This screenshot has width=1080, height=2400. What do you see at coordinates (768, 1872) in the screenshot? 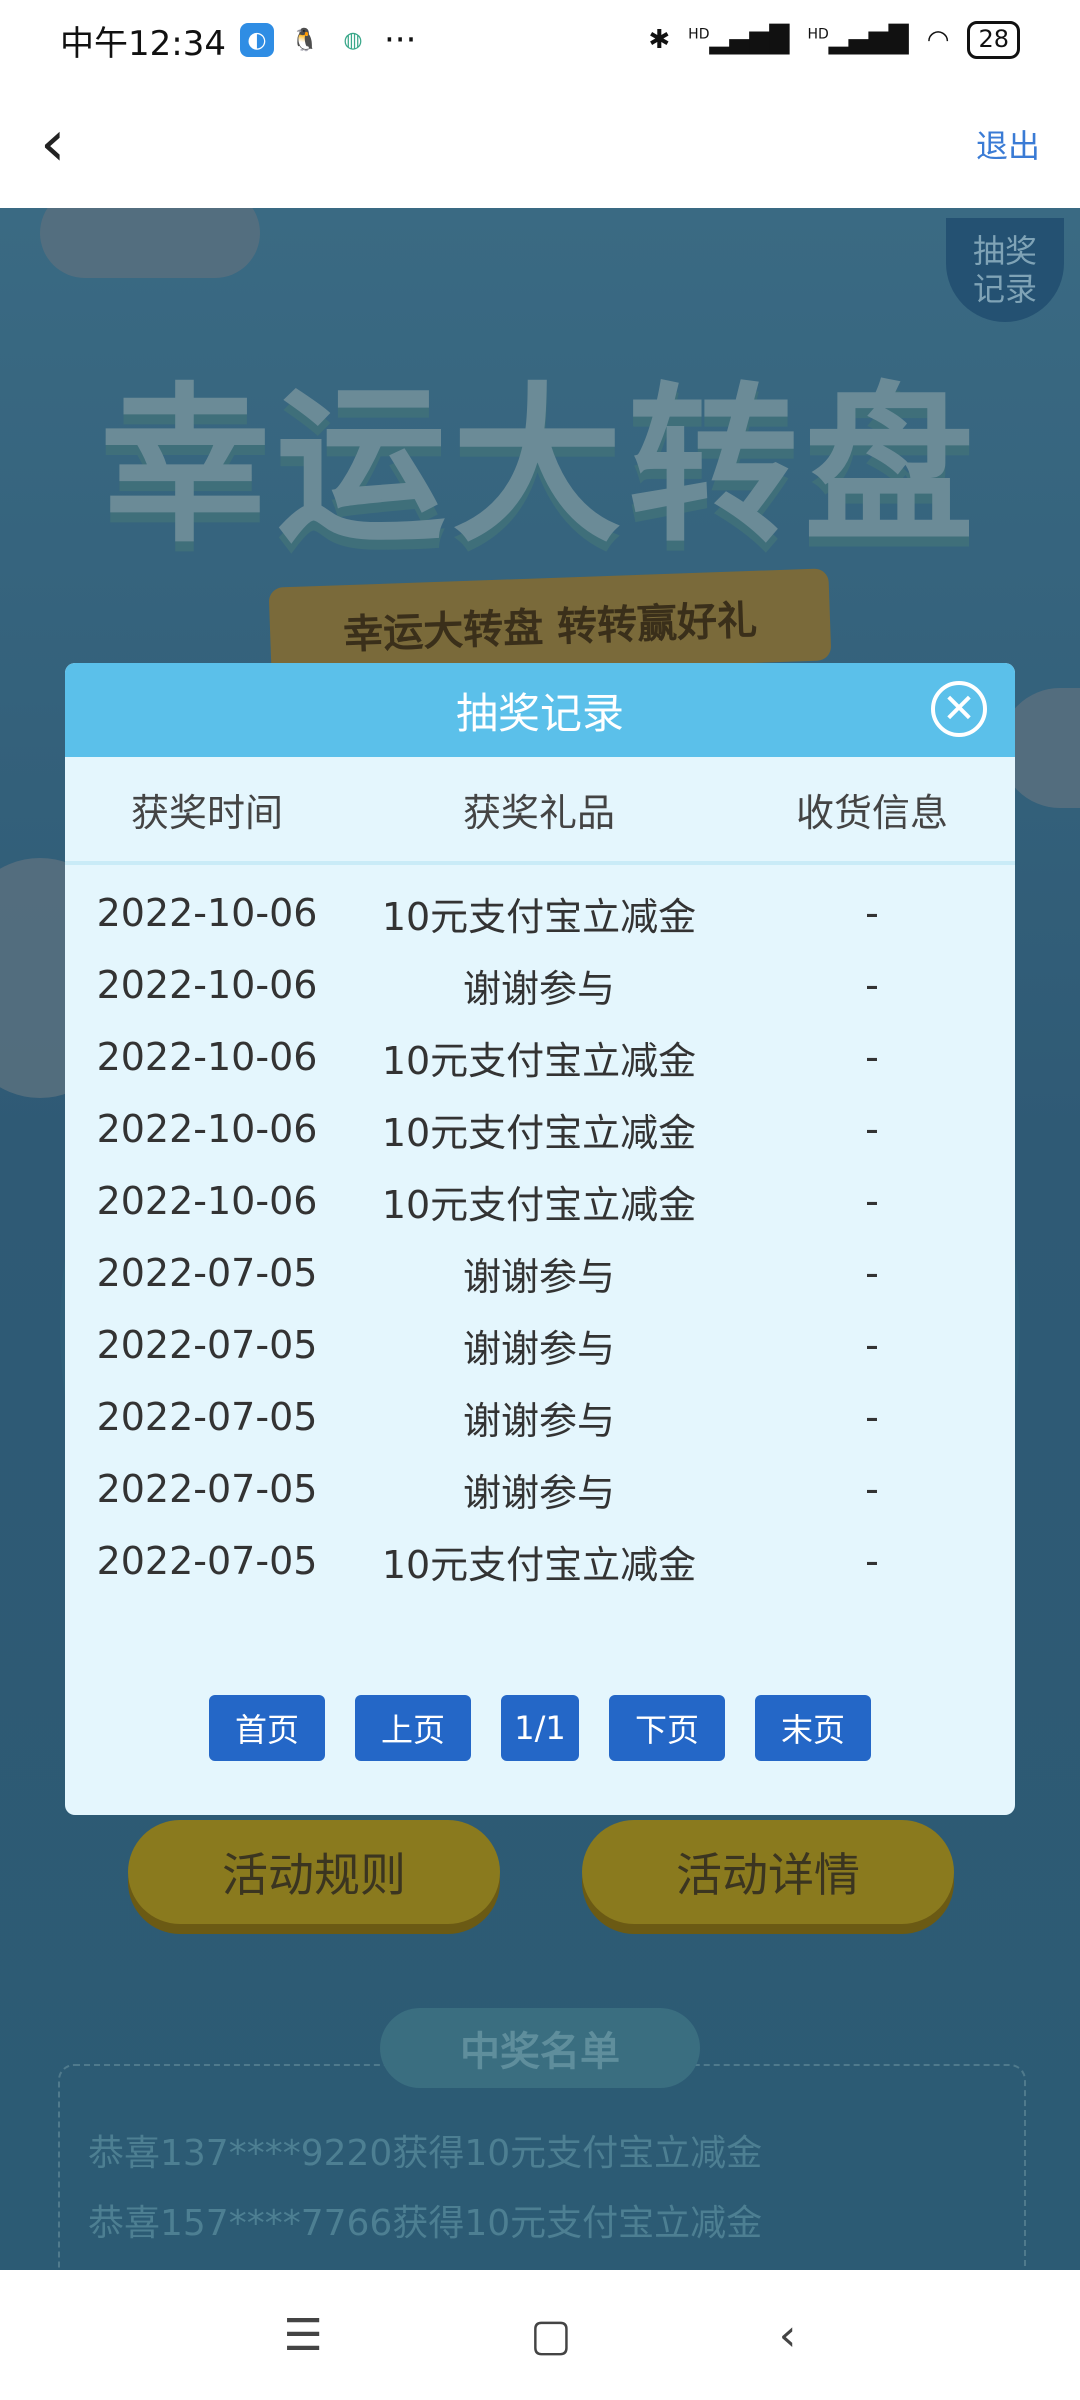
I see `activity-details-button: 活动详情` at bounding box center [768, 1872].